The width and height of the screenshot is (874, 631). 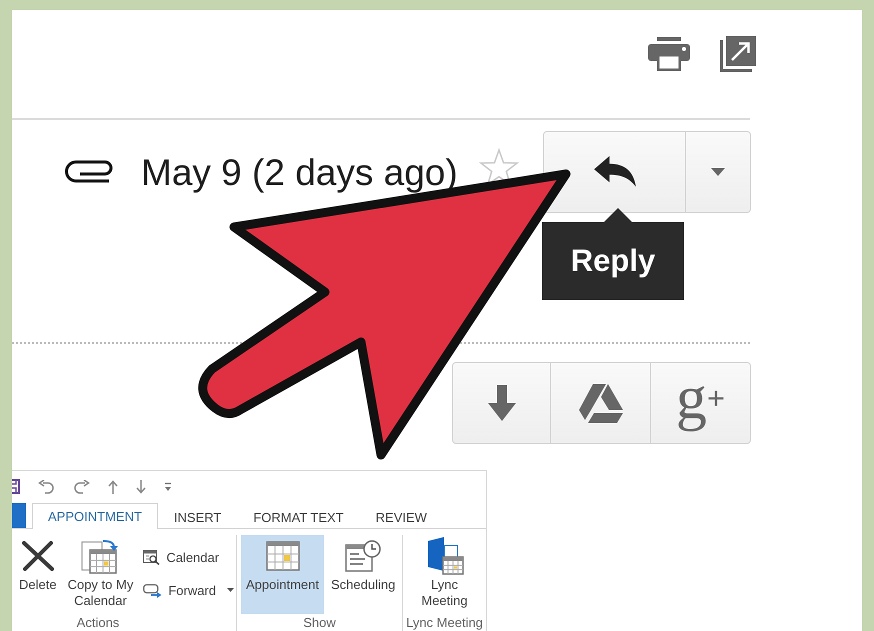 What do you see at coordinates (283, 556) in the screenshot?
I see `calendar-grid-icon` at bounding box center [283, 556].